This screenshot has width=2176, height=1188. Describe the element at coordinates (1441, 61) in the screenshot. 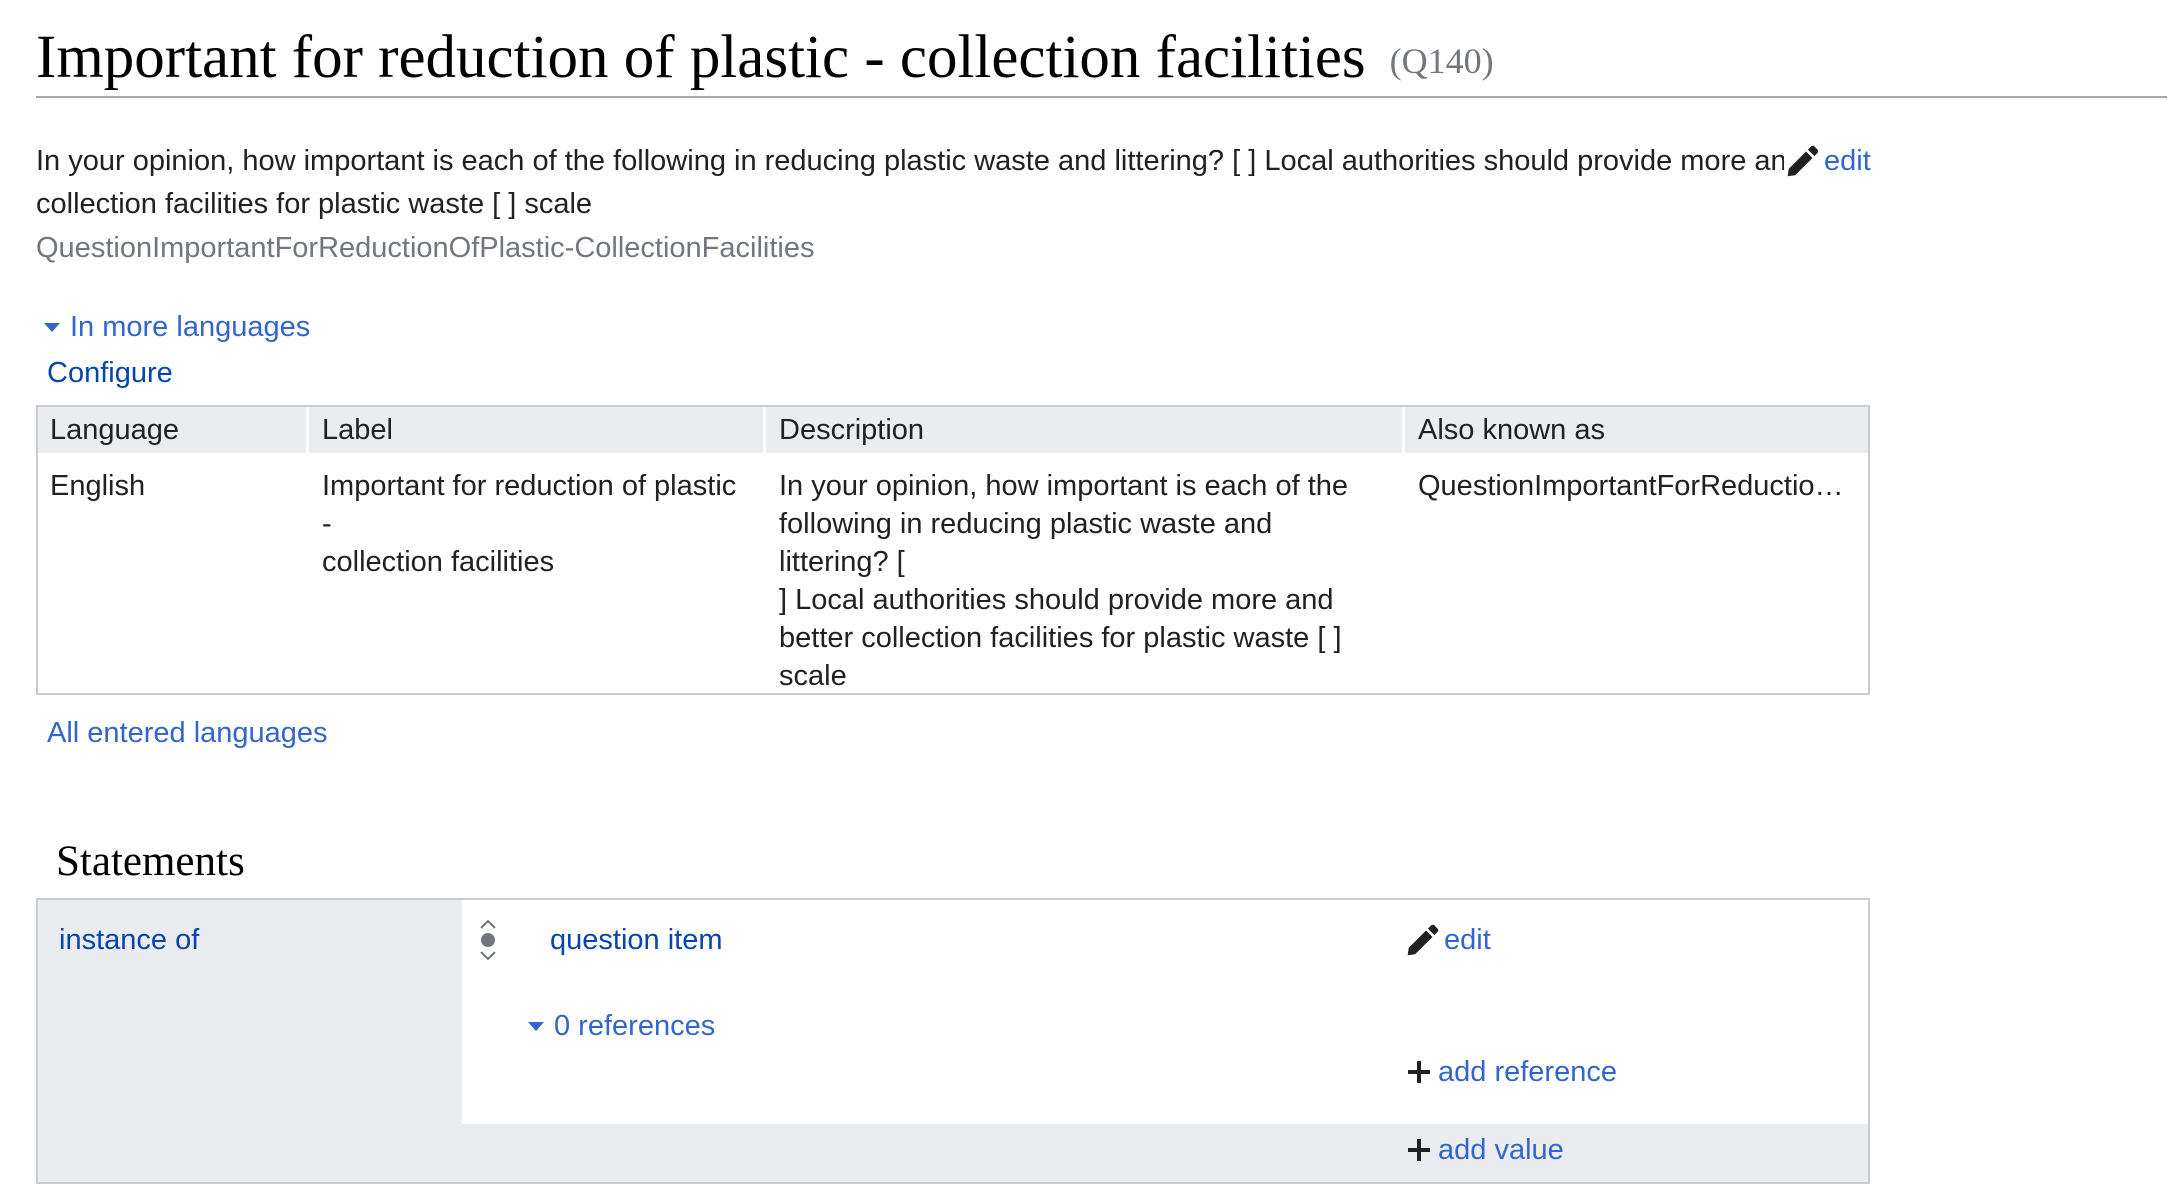

I see `item-id: (Q140)` at that location.